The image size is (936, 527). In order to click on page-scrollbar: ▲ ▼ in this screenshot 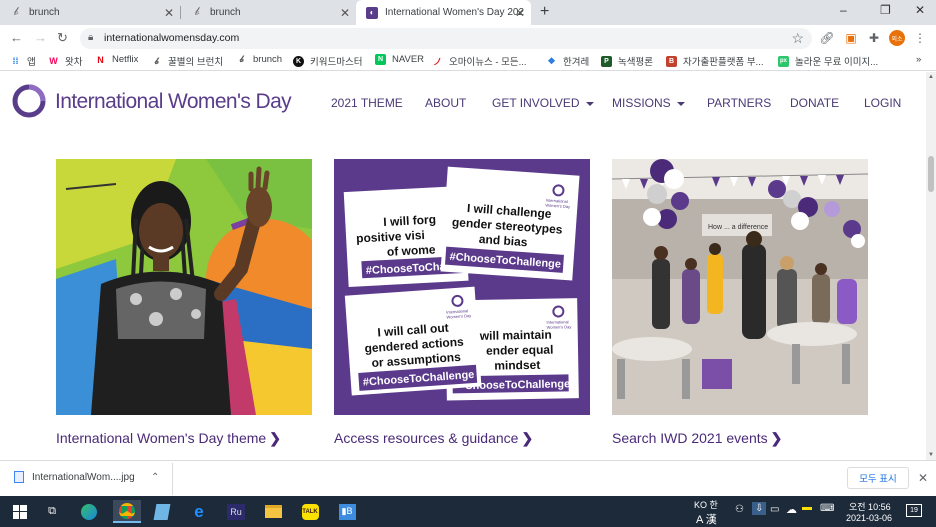, I will do `click(931, 266)`.